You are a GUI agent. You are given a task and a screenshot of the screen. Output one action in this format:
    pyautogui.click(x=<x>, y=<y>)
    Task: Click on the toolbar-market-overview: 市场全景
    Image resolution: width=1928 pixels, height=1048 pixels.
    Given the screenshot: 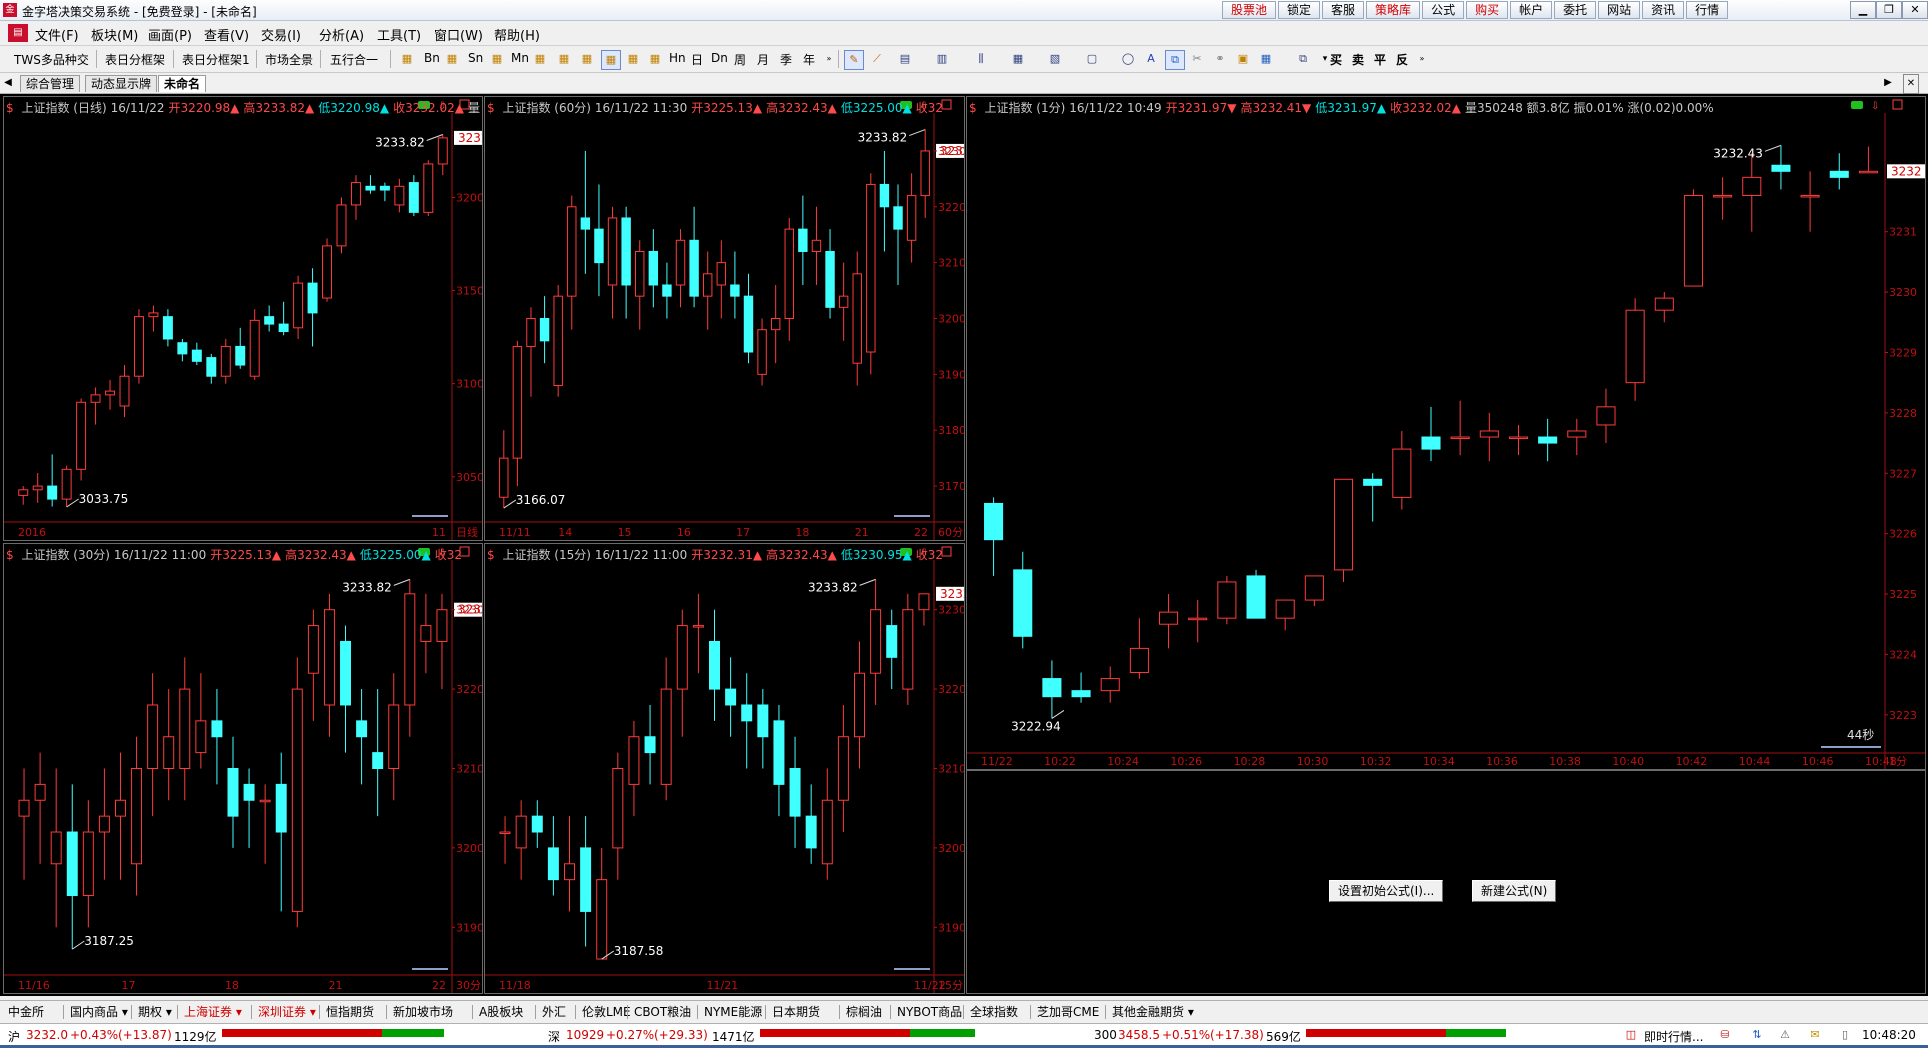 What is the action you would take?
    pyautogui.click(x=289, y=59)
    